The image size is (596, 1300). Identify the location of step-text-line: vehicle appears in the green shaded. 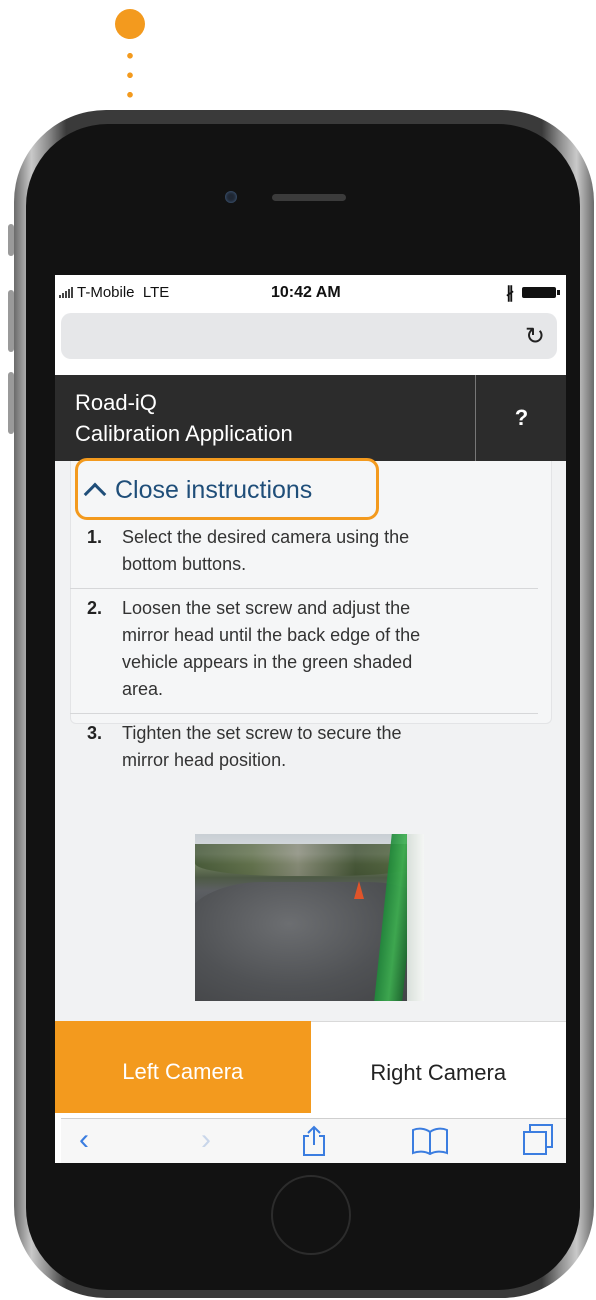
(267, 662).